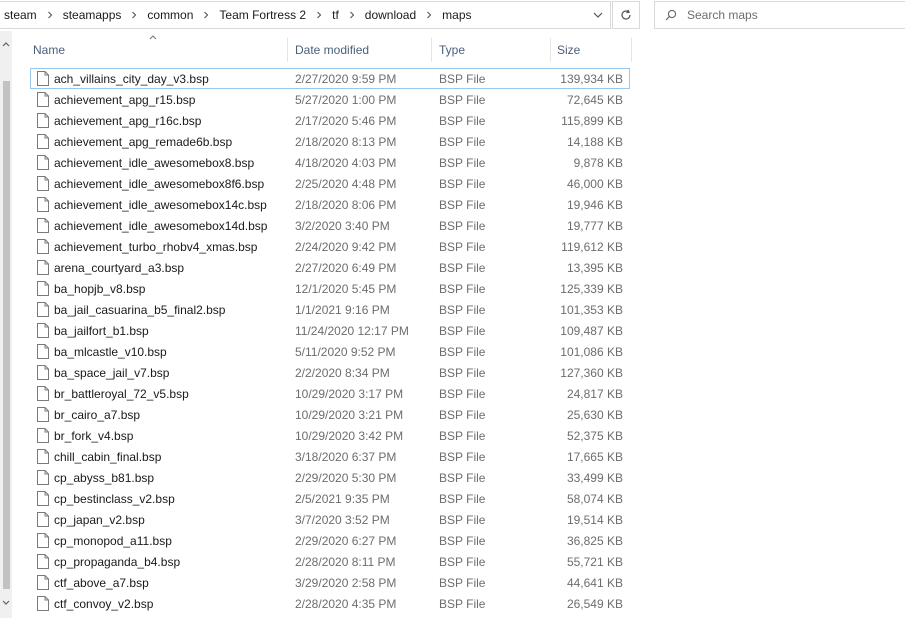  Describe the element at coordinates (342, 372) in the screenshot. I see `file-date-modified: 2/2/2020 8:34 PM` at that location.